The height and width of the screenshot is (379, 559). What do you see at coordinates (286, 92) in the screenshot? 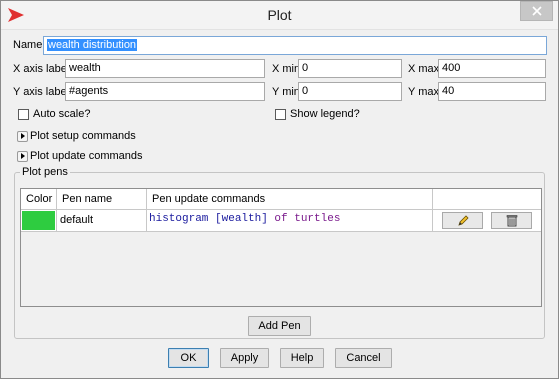
I see `y-min-label: Y min` at bounding box center [286, 92].